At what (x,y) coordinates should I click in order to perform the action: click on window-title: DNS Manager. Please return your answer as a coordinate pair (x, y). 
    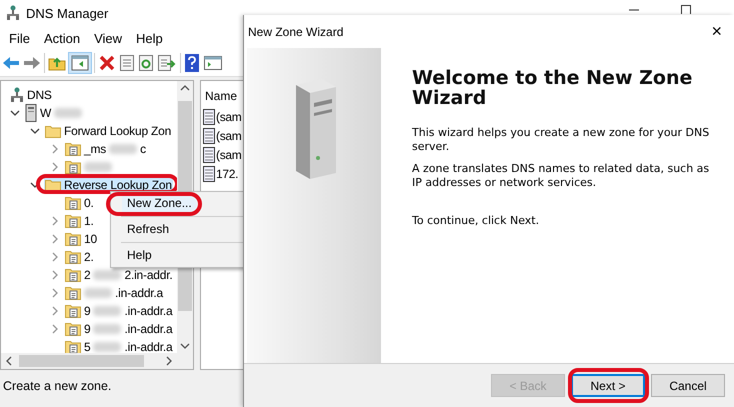
    Looking at the image, I should click on (67, 13).